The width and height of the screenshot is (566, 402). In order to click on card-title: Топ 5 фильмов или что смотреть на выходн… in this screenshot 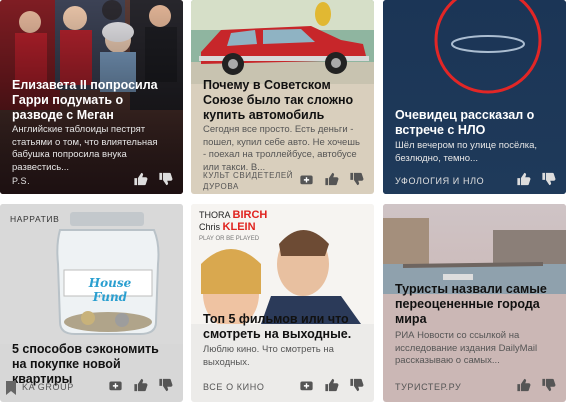, I will do `click(283, 327)`.